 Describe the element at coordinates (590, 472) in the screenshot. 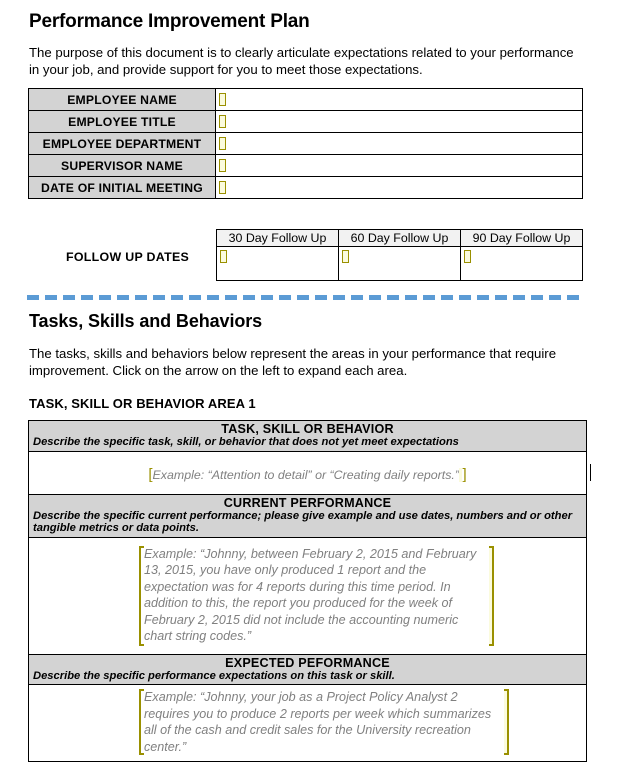

I see `text-cursor` at that location.